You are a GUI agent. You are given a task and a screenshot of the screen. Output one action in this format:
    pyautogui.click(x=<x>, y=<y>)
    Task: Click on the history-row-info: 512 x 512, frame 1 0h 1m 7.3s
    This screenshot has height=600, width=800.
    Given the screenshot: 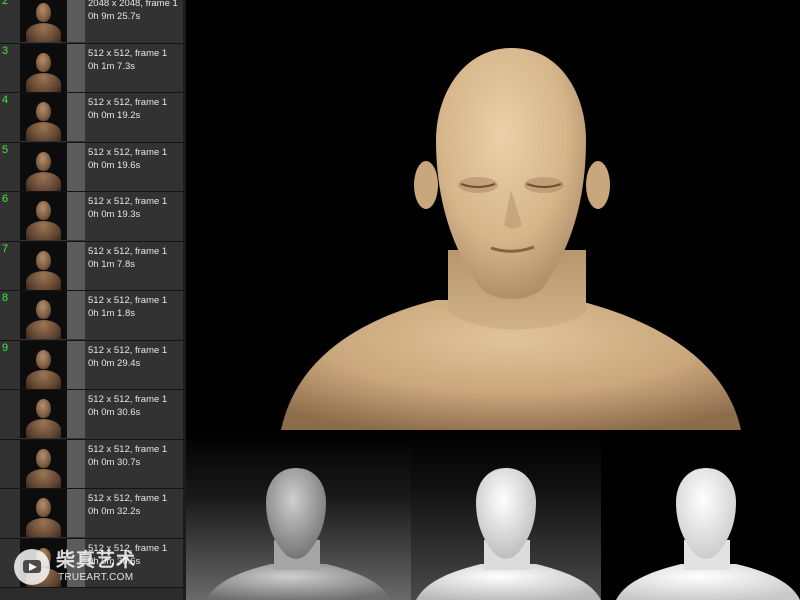 What is the action you would take?
    pyautogui.click(x=127, y=60)
    